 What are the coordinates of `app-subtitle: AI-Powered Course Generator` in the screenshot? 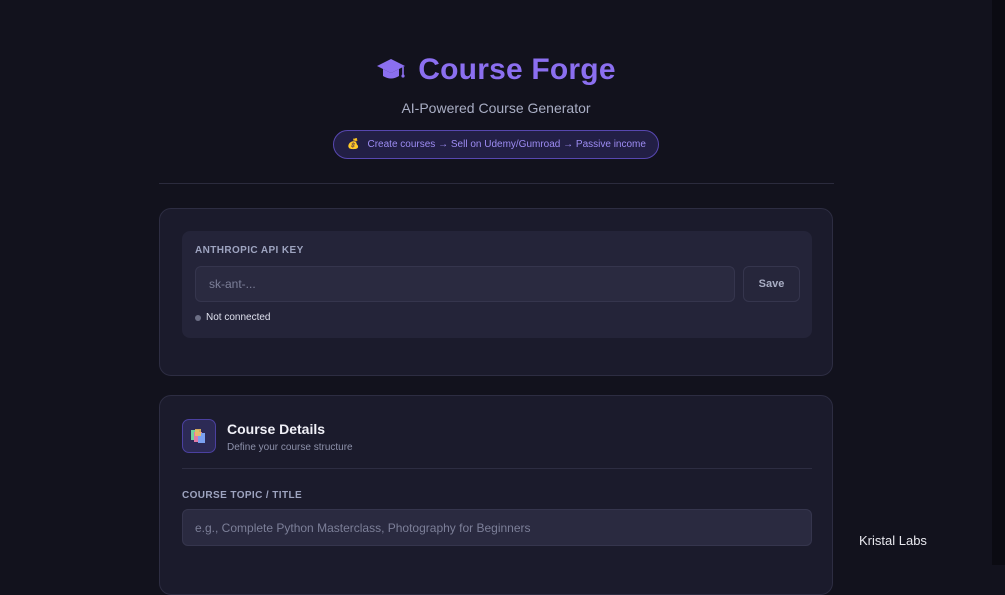 It's located at (496, 108).